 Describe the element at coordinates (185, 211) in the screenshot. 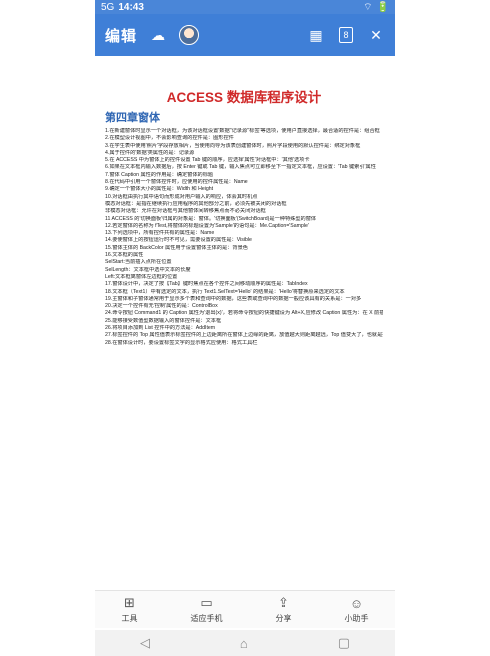

I see `document-line: 非模态对话框：允许在对话框与其他窗体间转移焦点而不必关闭对话框` at that location.